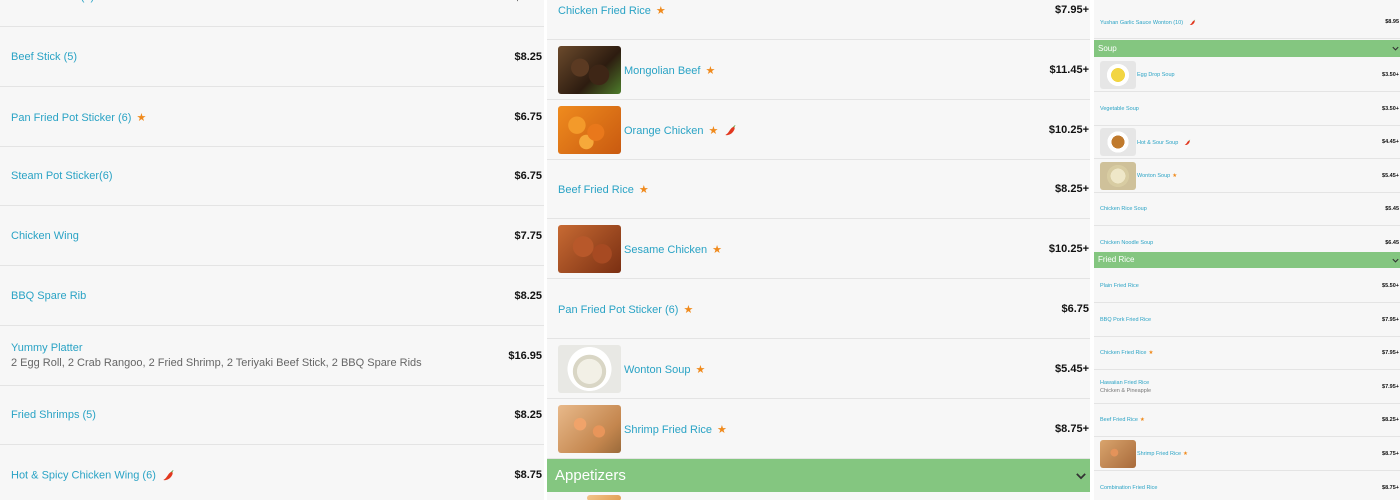  Describe the element at coordinates (272, 13) in the screenshot. I see `menu-item-row: Chicken Stick (5) $8.75` at that location.